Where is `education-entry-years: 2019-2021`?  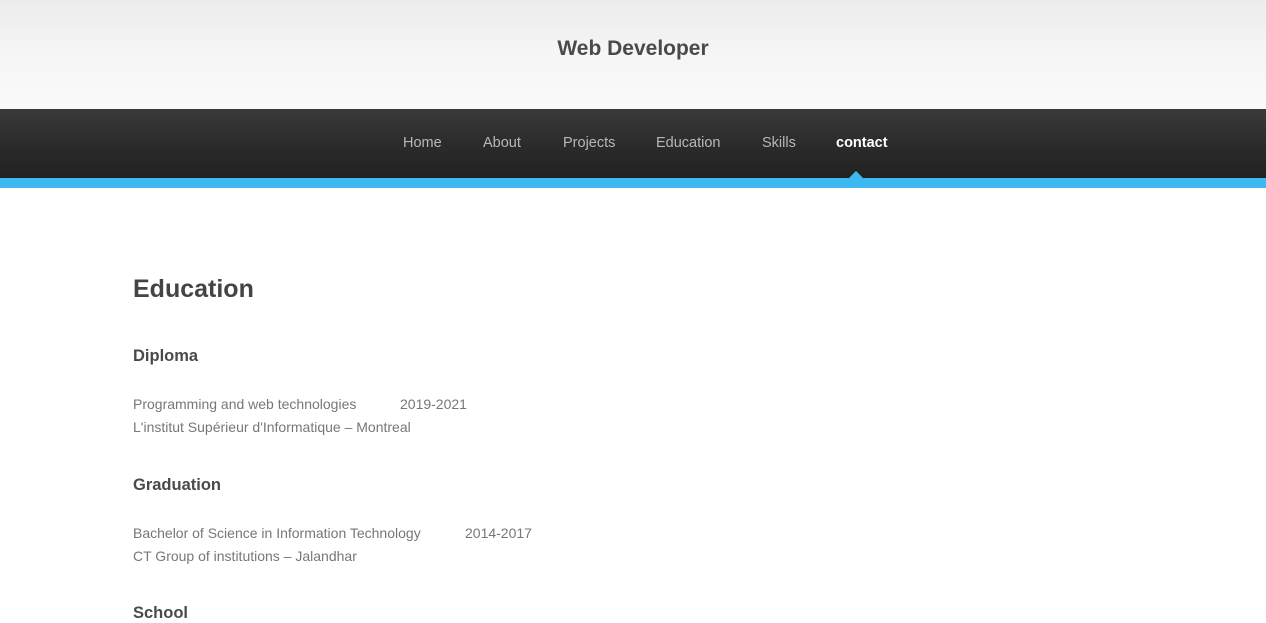
education-entry-years: 2019-2021 is located at coordinates (433, 404).